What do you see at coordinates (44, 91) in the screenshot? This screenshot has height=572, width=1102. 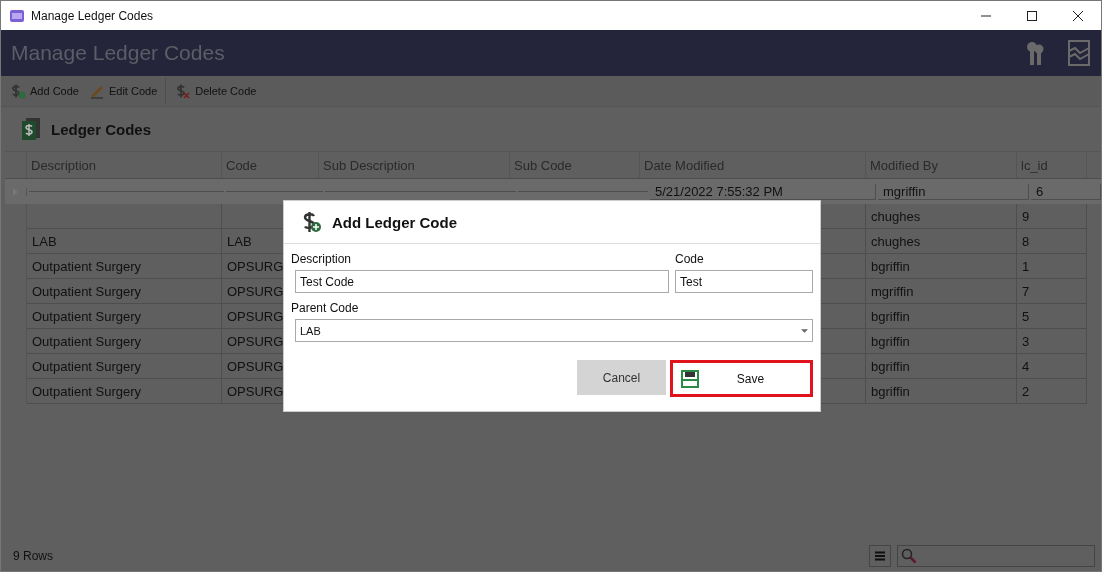 I see `toolbar-button: Add Code` at bounding box center [44, 91].